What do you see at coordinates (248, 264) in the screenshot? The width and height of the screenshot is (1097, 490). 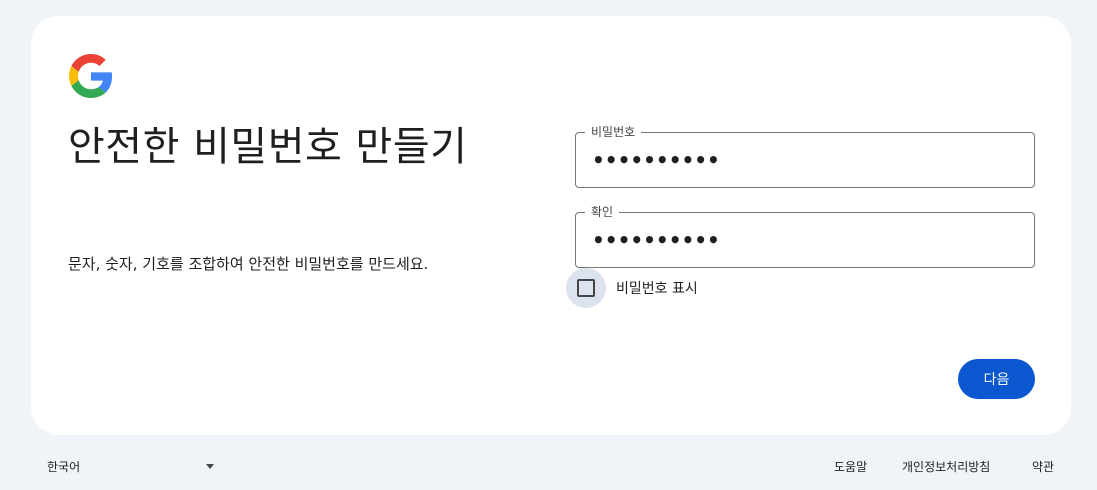 I see `page-subtitle: 문자, 숫자, 기호를 조합하여 안전한 비밀번호를 만드세요.` at bounding box center [248, 264].